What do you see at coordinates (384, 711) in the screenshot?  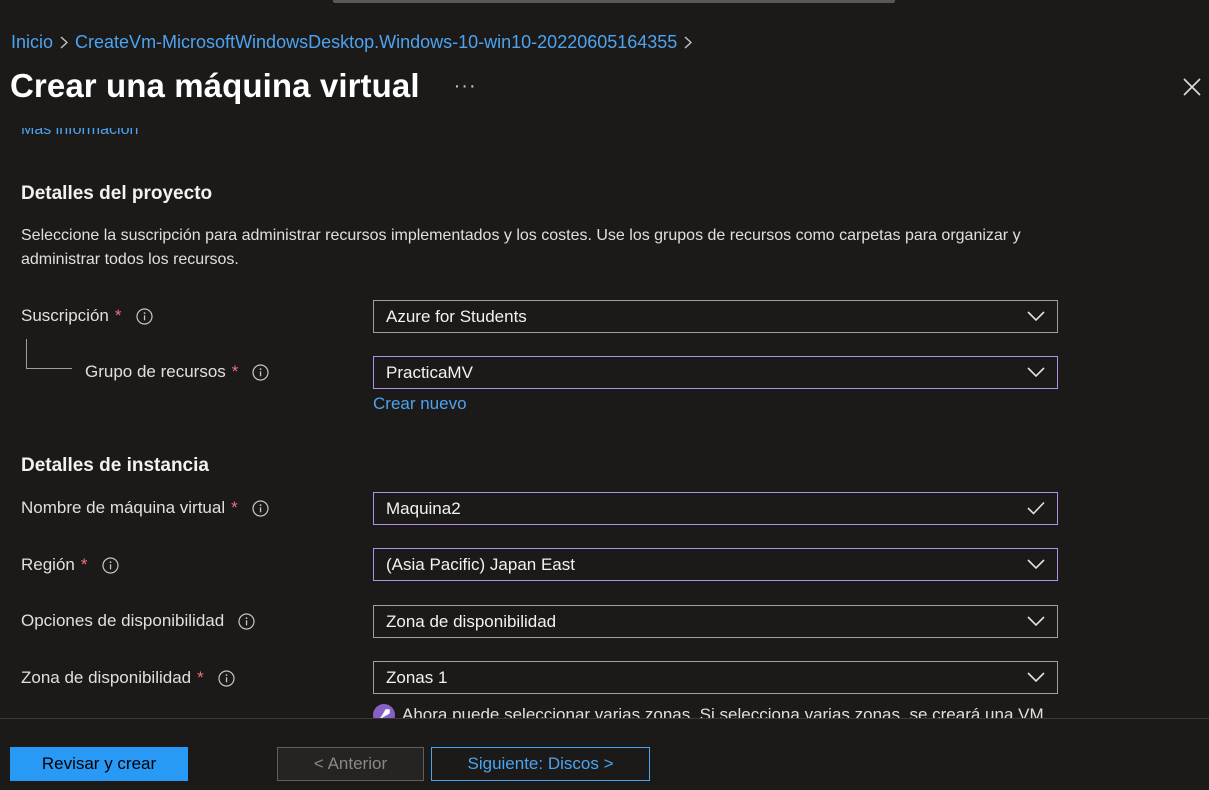 I see `rocket-icon` at bounding box center [384, 711].